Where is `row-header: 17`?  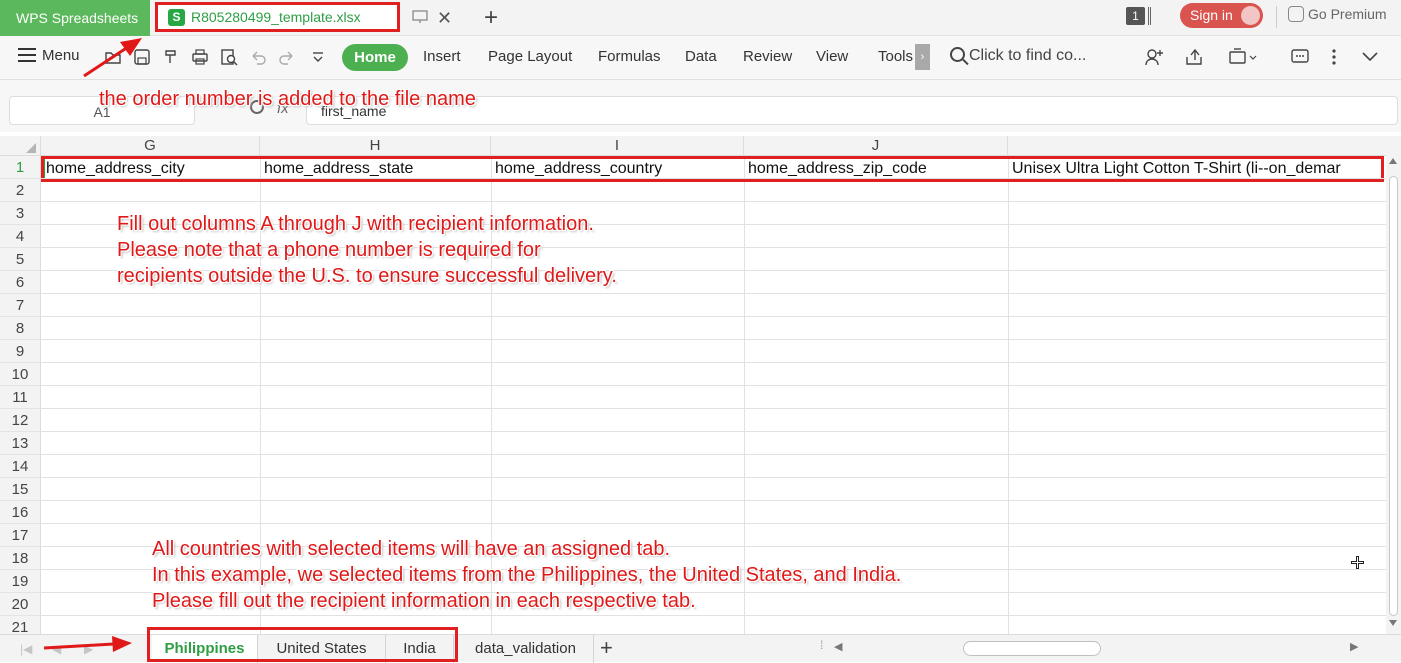
row-header: 17 is located at coordinates (20, 535).